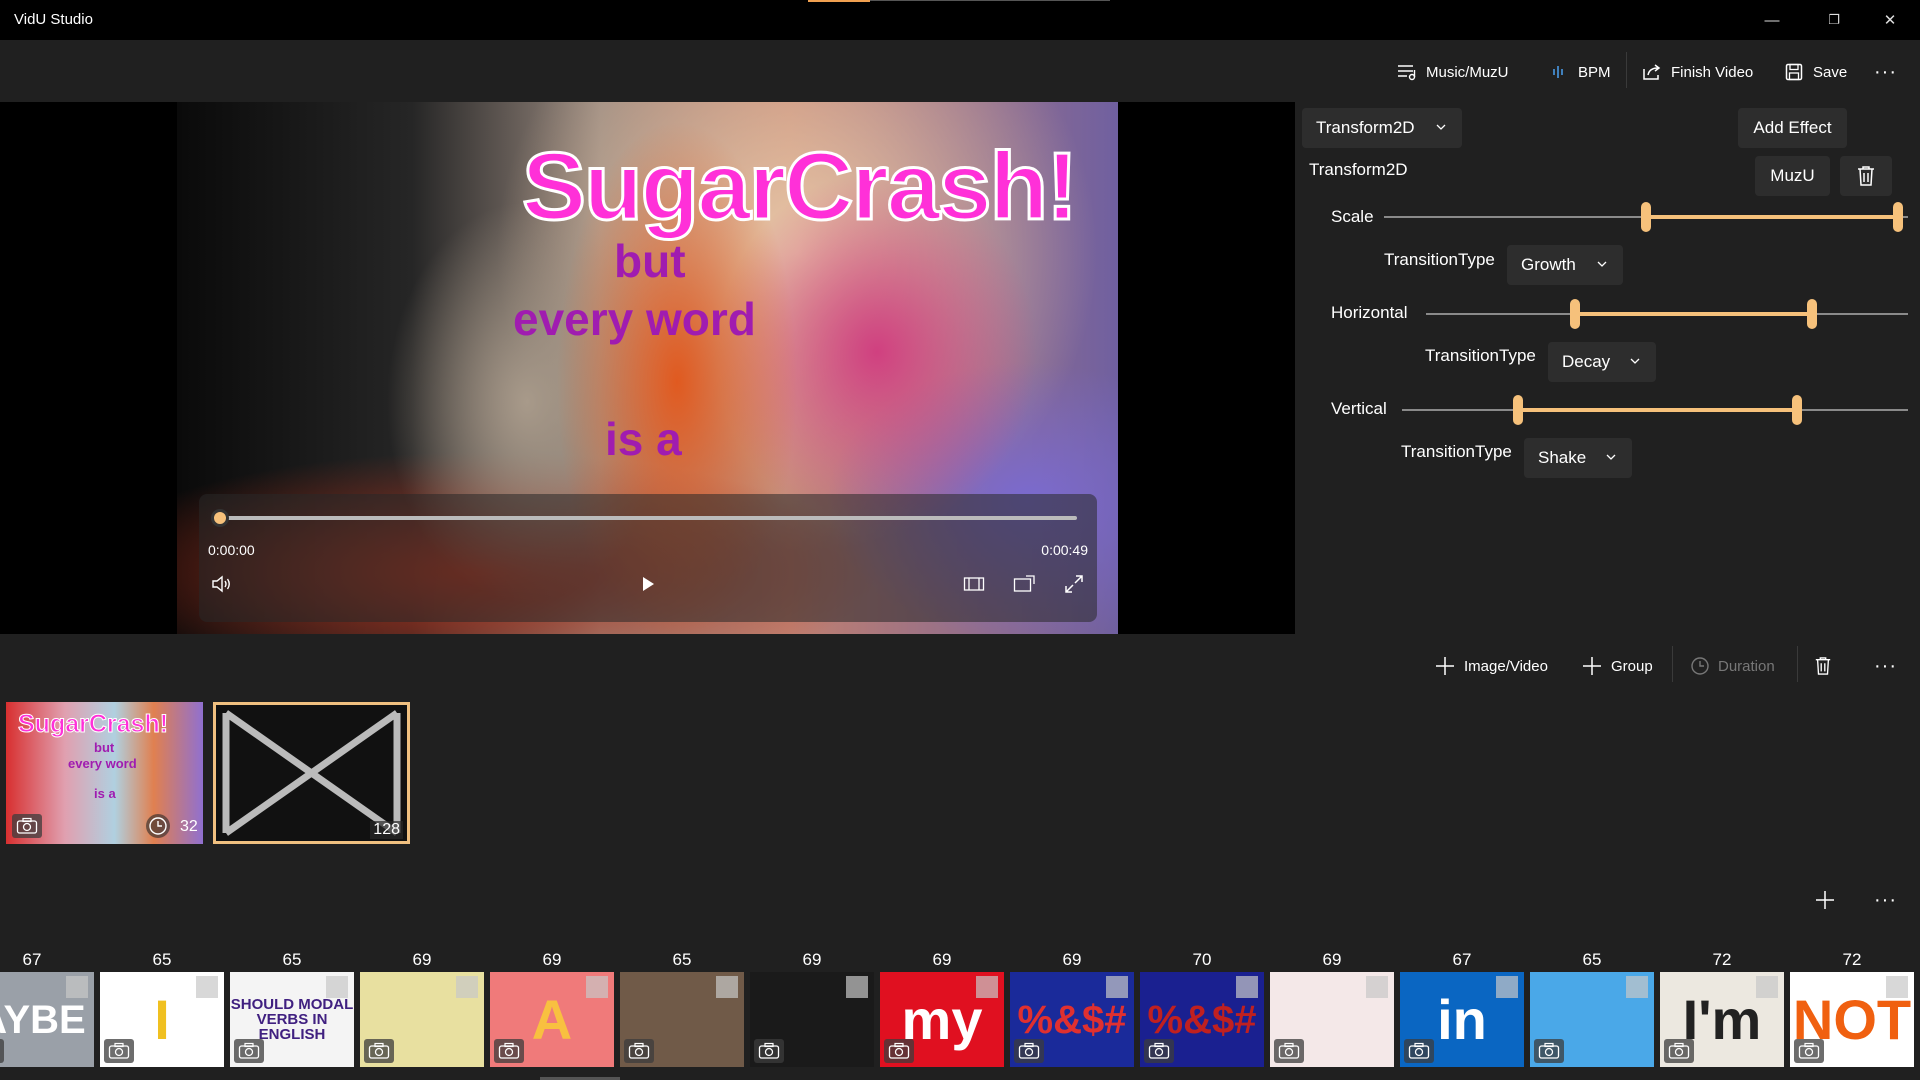 The height and width of the screenshot is (1080, 1920). Describe the element at coordinates (643, 439) in the screenshot. I see `overlay-line-3: is a` at that location.